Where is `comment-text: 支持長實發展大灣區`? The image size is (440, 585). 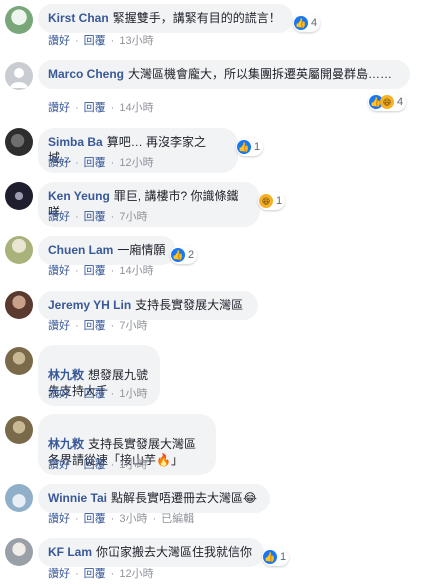 comment-text: 支持長實發展大灣區 is located at coordinates (189, 305).